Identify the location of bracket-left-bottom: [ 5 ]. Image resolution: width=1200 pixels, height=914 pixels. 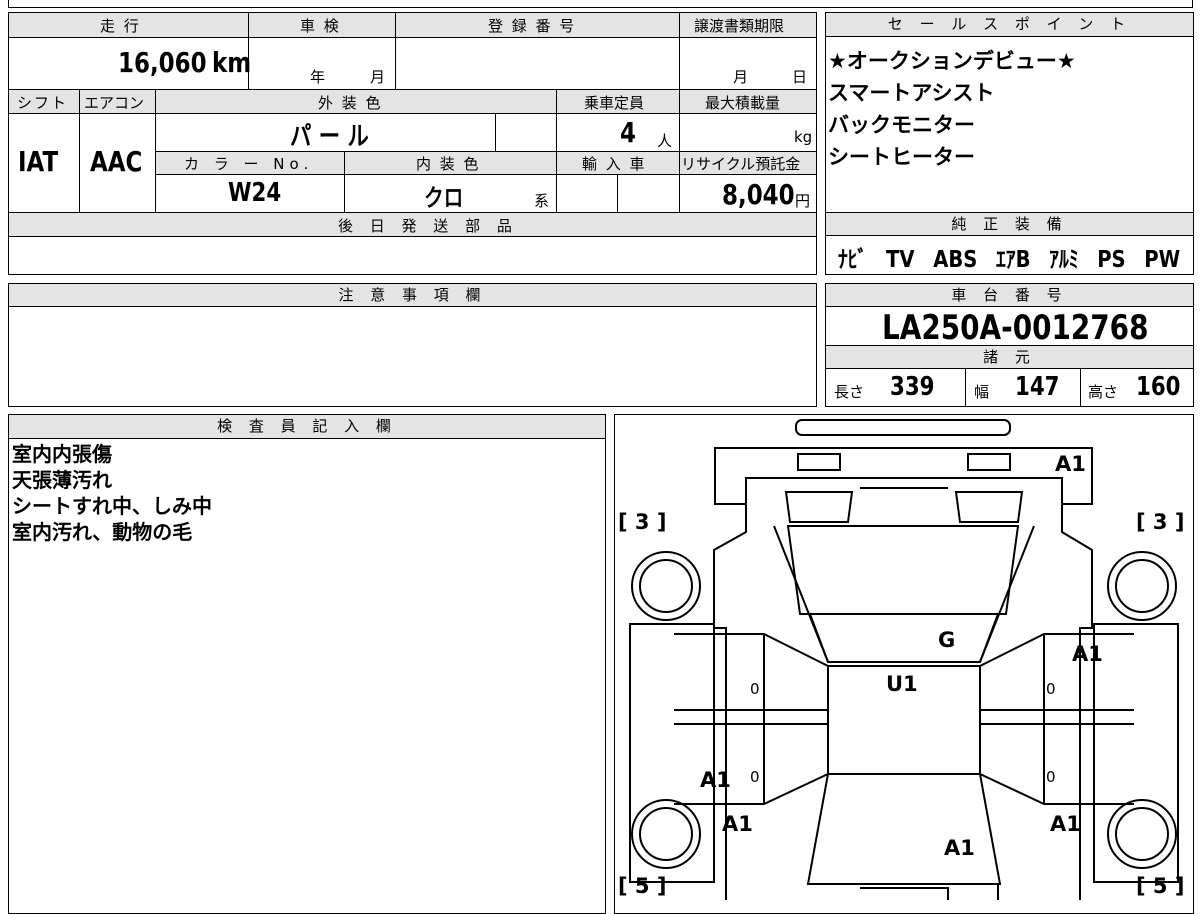
(642, 886).